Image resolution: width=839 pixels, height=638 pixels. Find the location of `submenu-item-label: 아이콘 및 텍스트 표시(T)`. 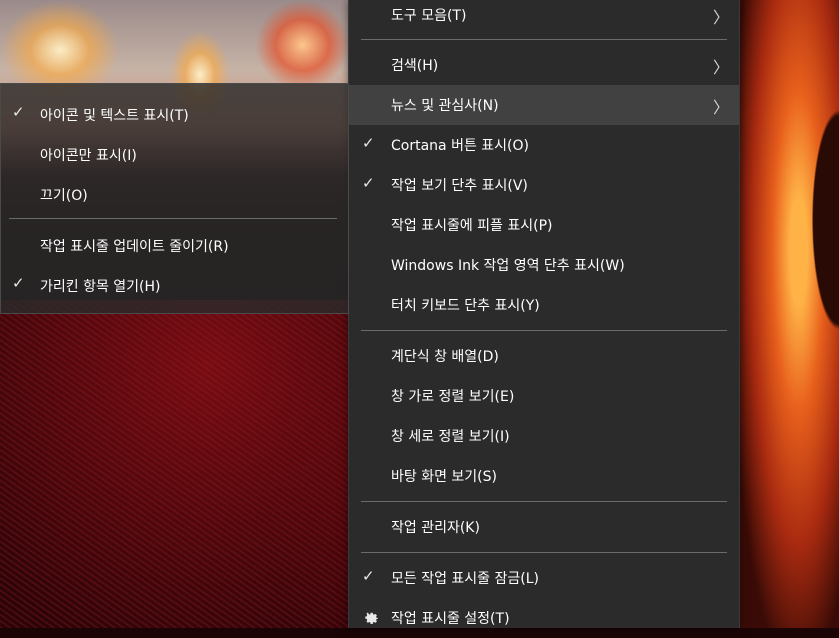

submenu-item-label: 아이콘 및 텍스트 표시(T) is located at coordinates (114, 116).